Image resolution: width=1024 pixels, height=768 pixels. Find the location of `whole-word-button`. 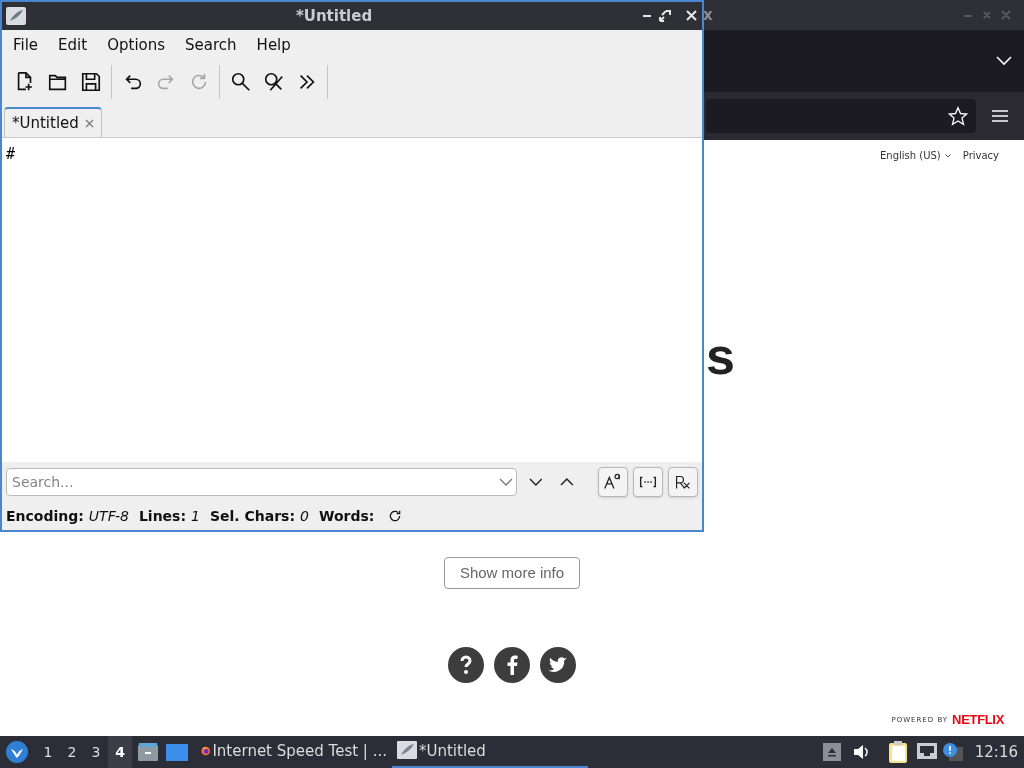

whole-word-button is located at coordinates (648, 482).